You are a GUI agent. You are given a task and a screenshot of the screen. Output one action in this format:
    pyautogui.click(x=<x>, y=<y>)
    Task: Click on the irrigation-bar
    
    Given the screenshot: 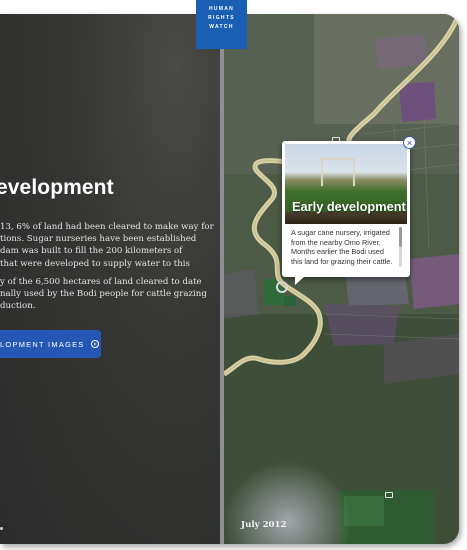 What is the action you would take?
    pyautogui.click(x=338, y=159)
    